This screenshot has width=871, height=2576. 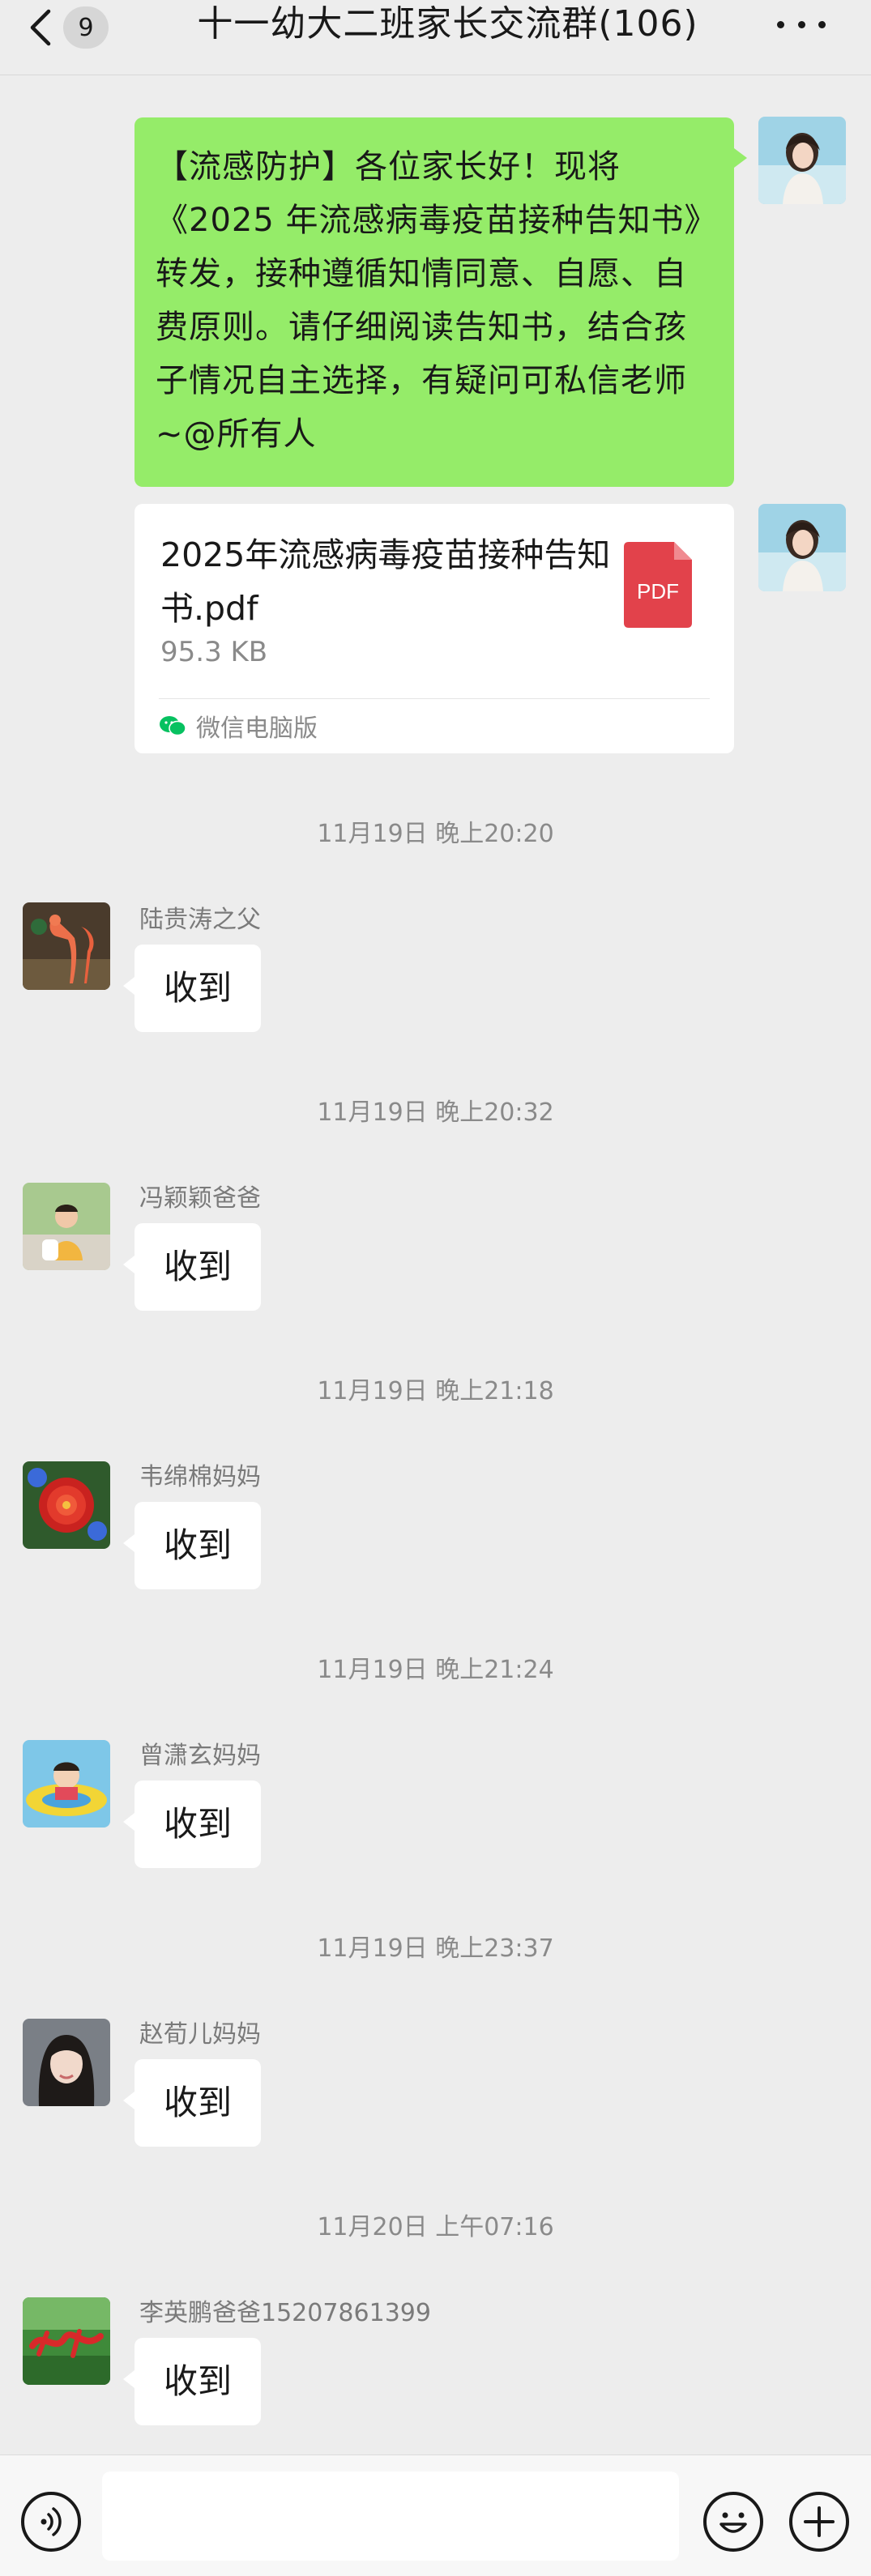 What do you see at coordinates (435, 1112) in the screenshot?
I see `message-timestamp: 11月19日 晚上20:32` at bounding box center [435, 1112].